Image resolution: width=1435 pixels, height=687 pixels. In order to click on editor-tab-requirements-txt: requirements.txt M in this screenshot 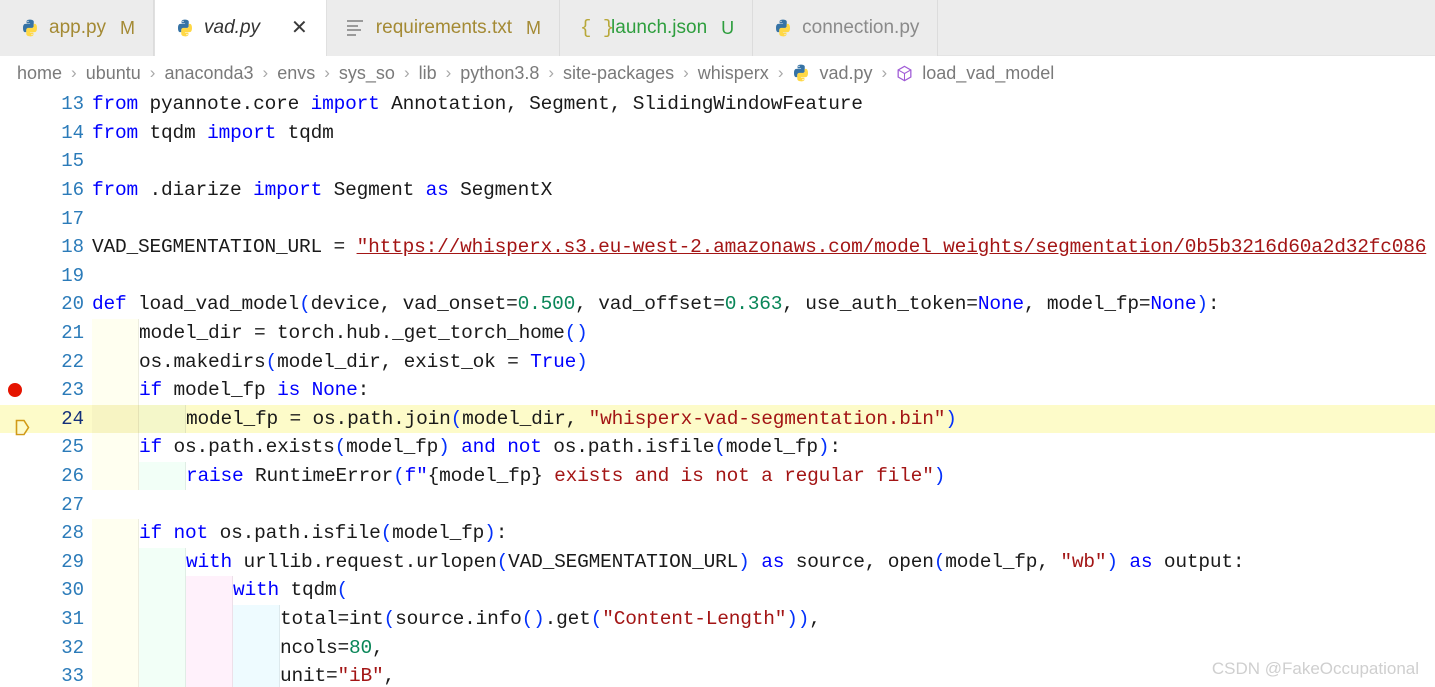, I will do `click(443, 28)`.